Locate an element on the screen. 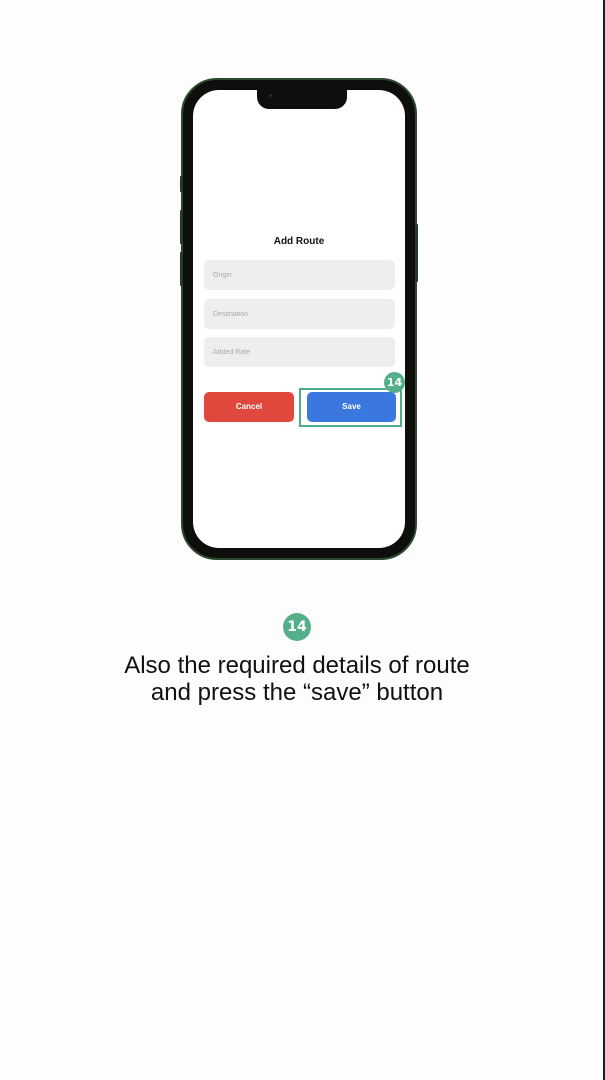 The height and width of the screenshot is (1080, 605). cancel-button: Cancel is located at coordinates (249, 407).